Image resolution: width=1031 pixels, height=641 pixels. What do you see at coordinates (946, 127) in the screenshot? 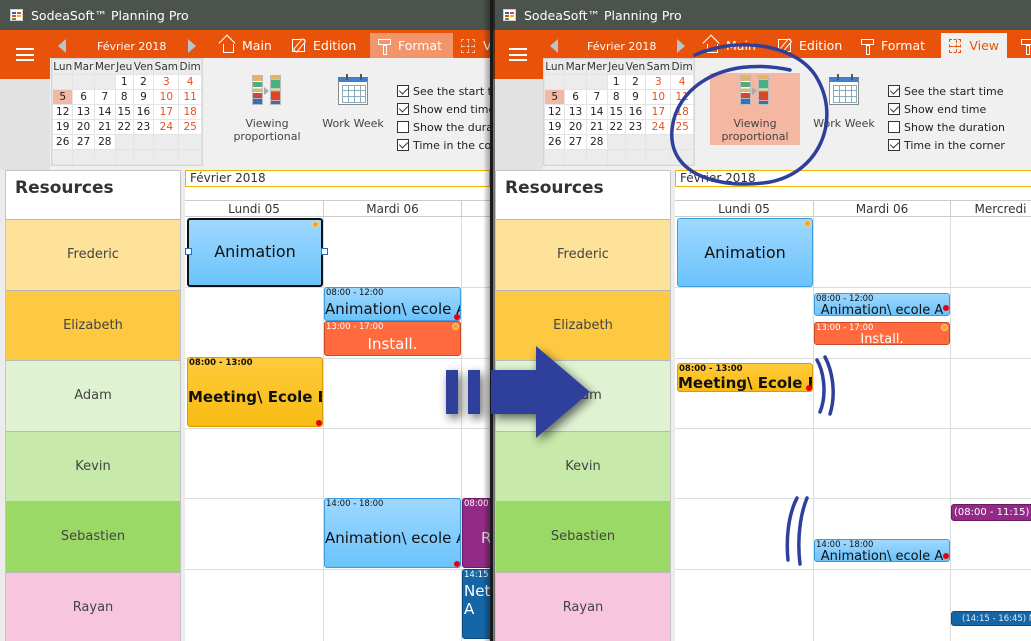
I see `checkbox-duration: Show the duration` at bounding box center [946, 127].